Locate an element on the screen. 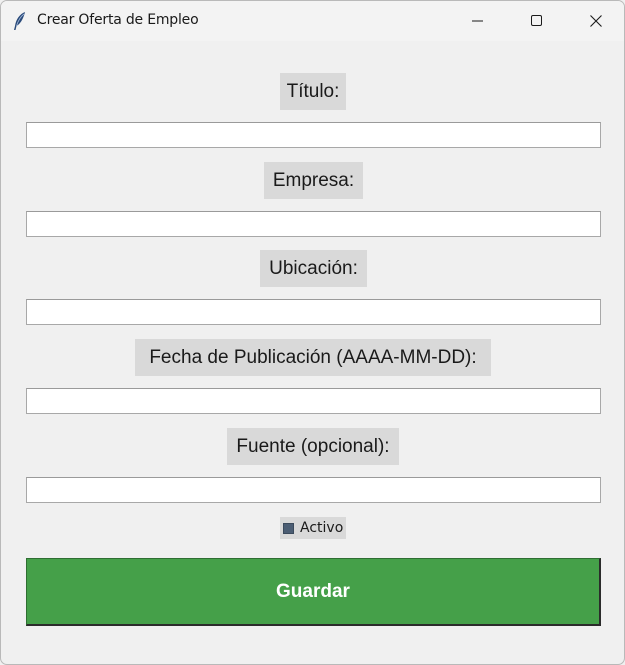 This screenshot has height=665, width=625. minimize-button is located at coordinates (478, 21).